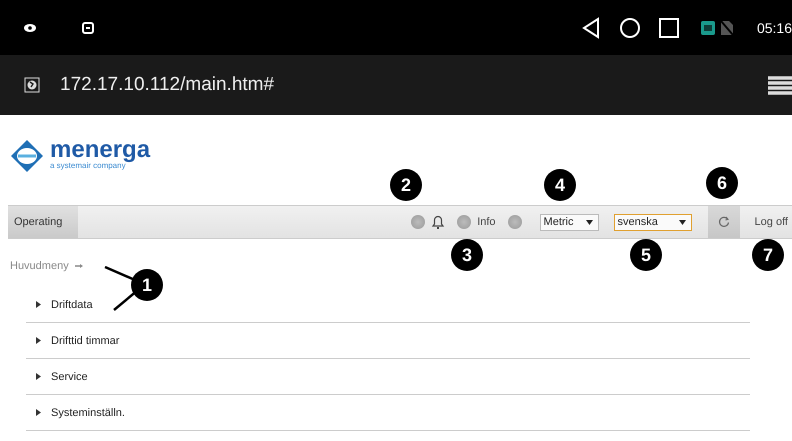 This screenshot has height=441, width=792. What do you see at coordinates (768, 255) in the screenshot?
I see `callout-badge: 7` at bounding box center [768, 255].